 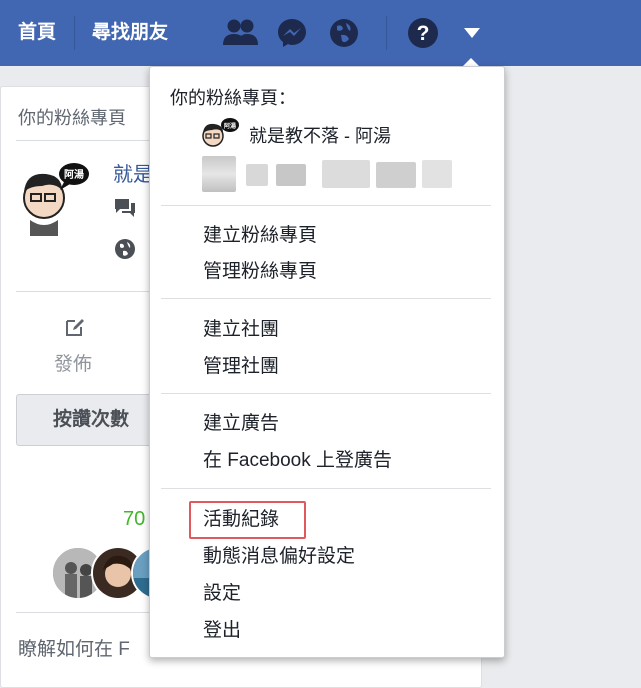 I want to click on post-label: 發佈, so click(x=73, y=362).